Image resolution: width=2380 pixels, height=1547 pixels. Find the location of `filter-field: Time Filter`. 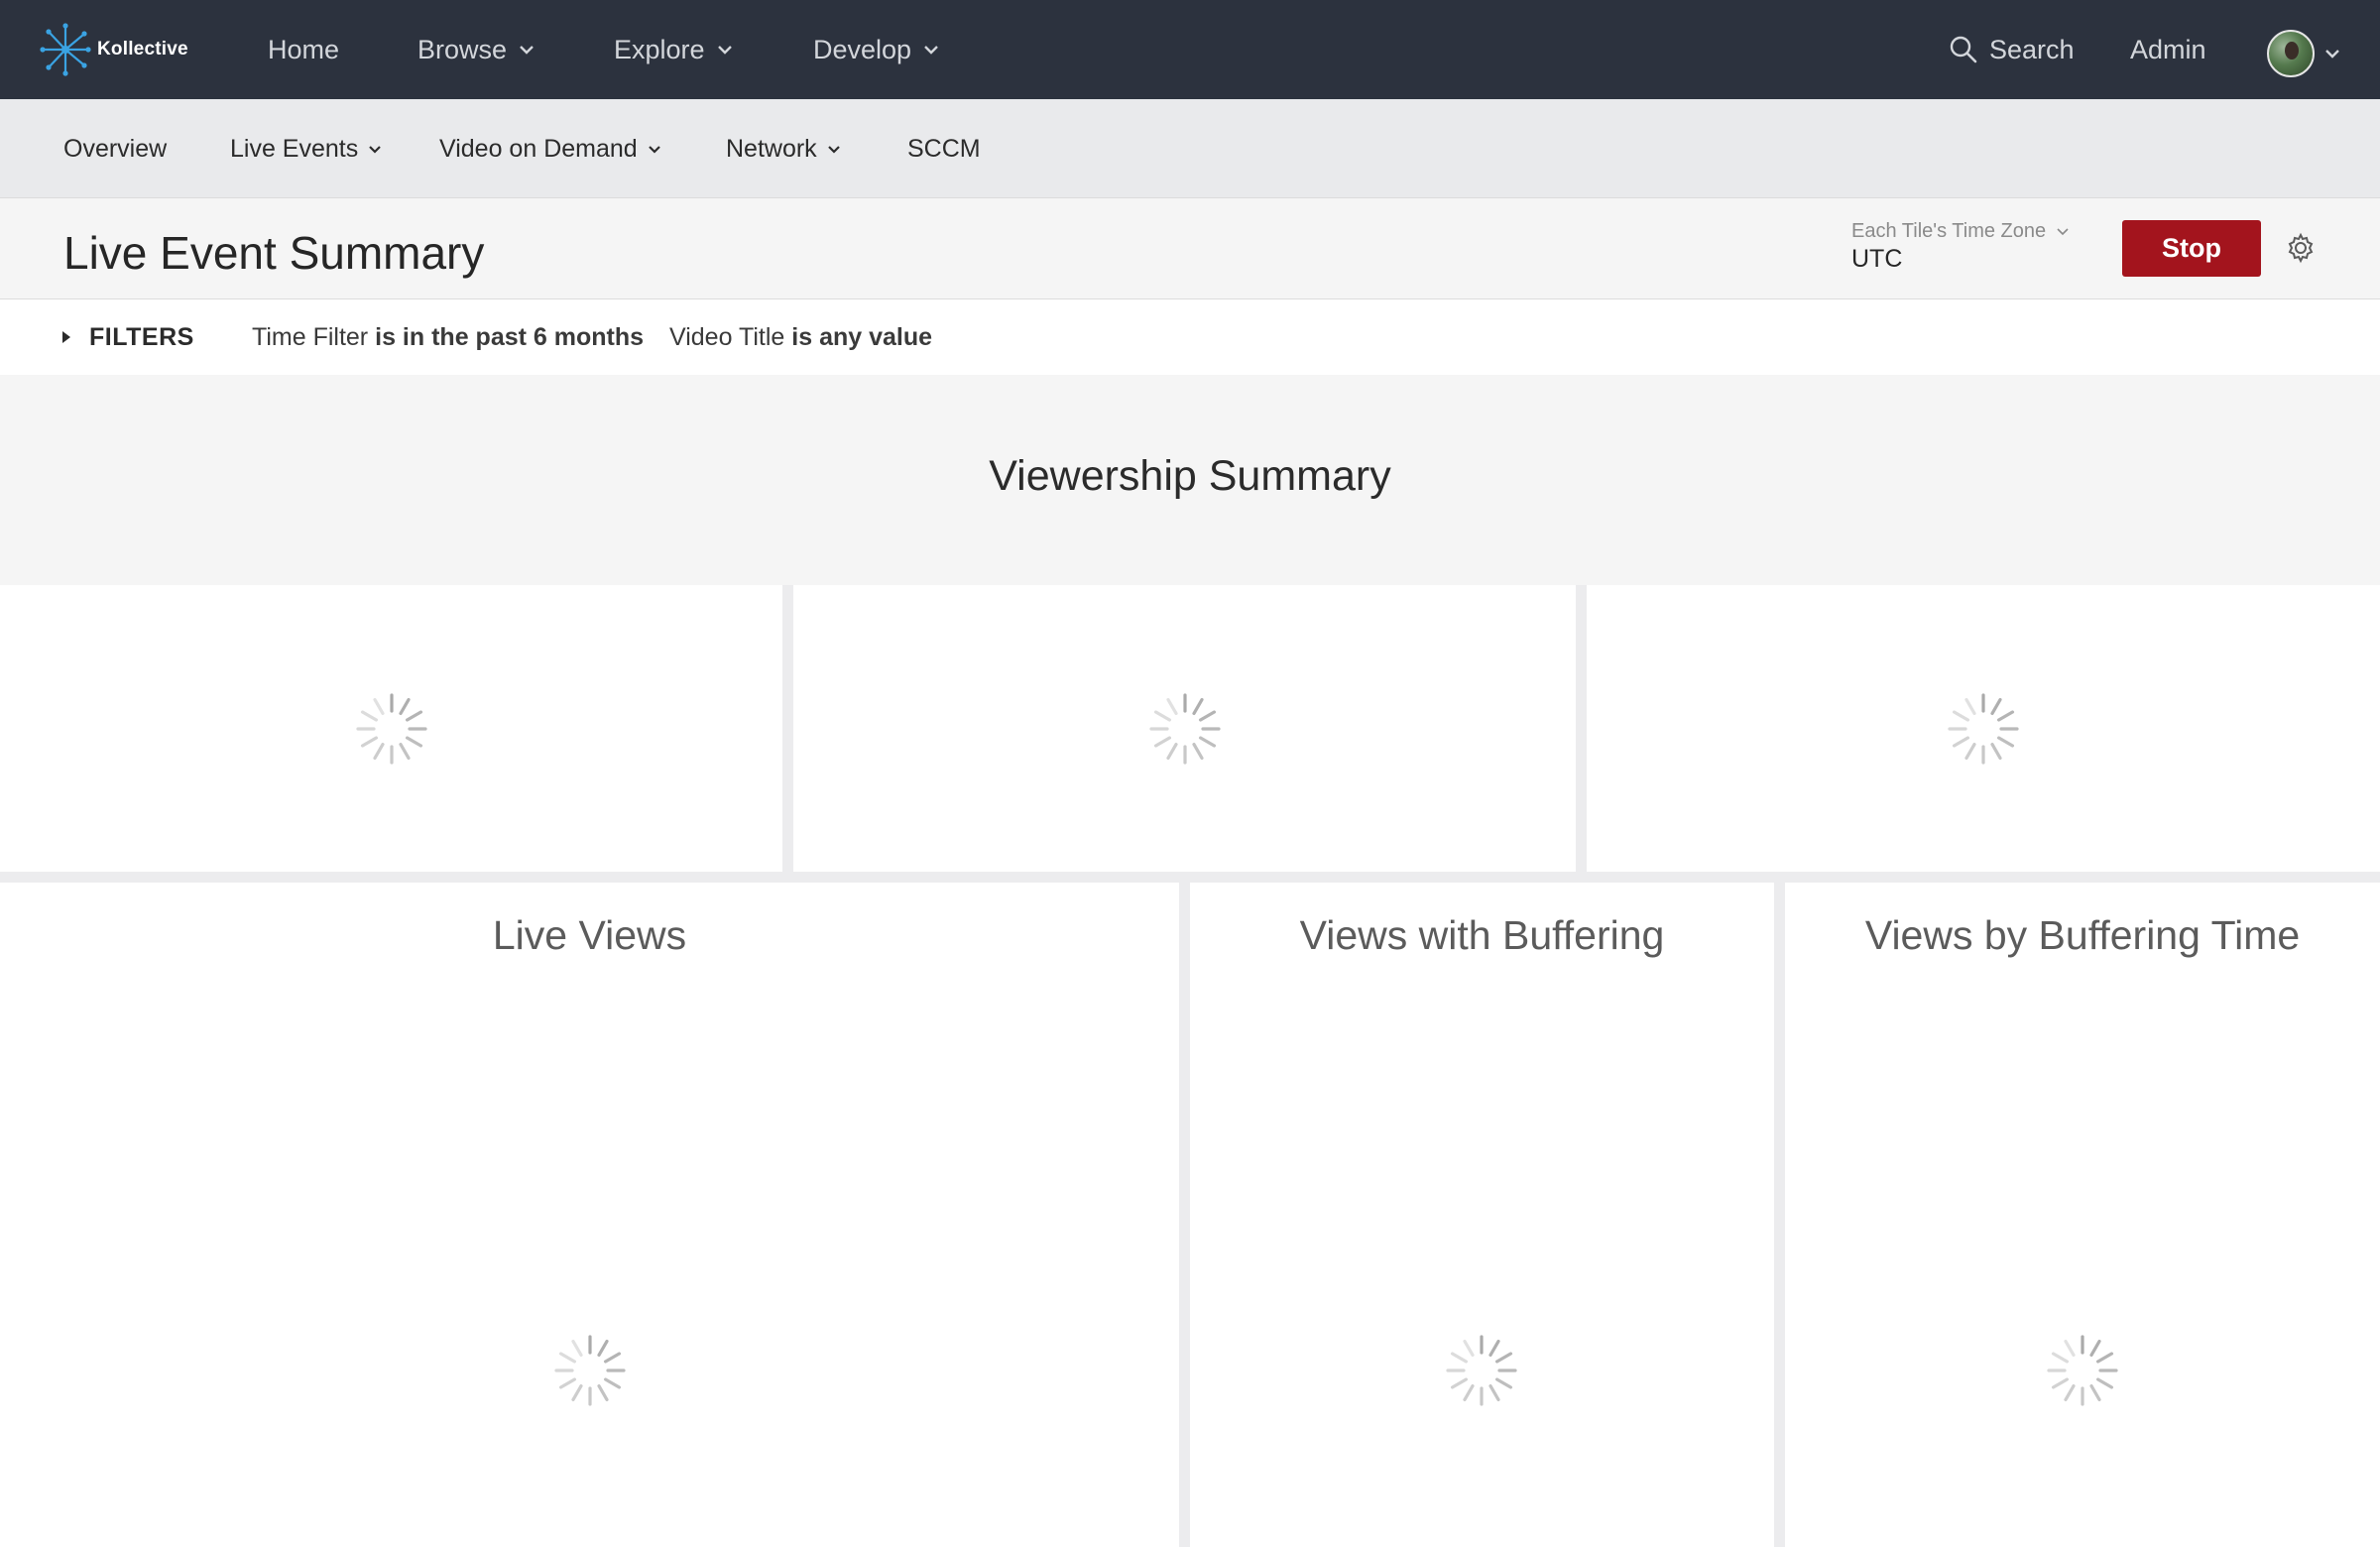

filter-field: Time Filter is located at coordinates (310, 336).